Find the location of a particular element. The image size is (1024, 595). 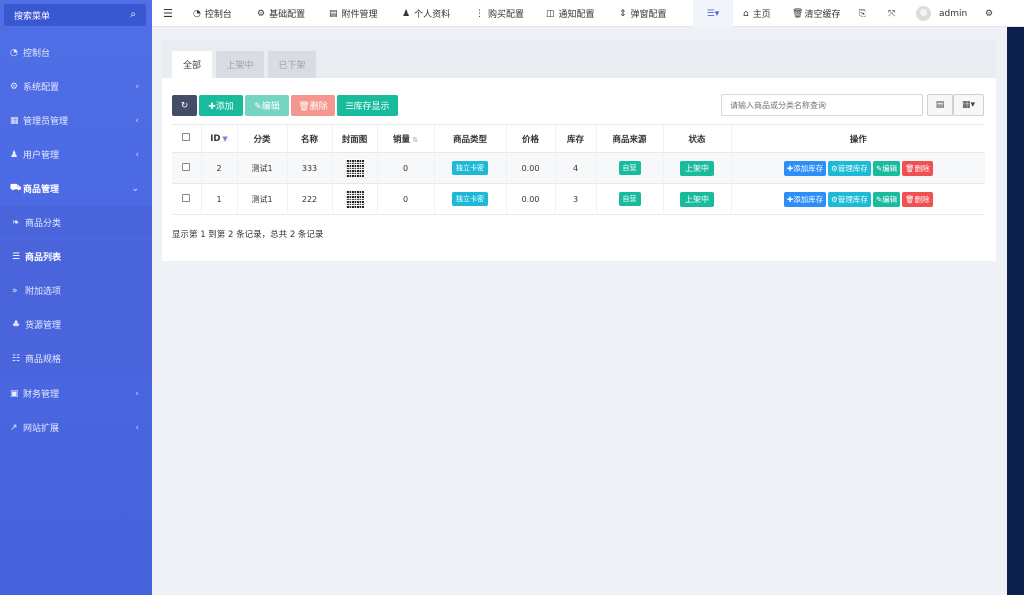

nav-purchase-config: ⋮ 购买配置 is located at coordinates (499, 13).